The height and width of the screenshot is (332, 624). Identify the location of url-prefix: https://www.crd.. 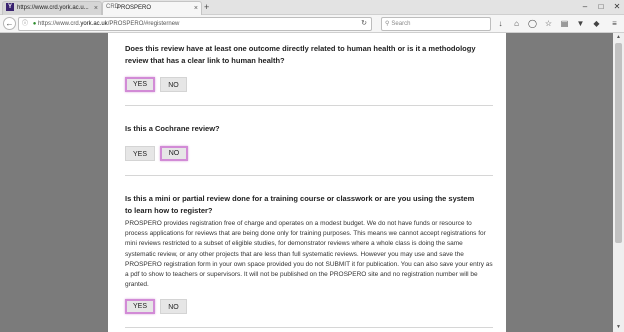
(59, 24).